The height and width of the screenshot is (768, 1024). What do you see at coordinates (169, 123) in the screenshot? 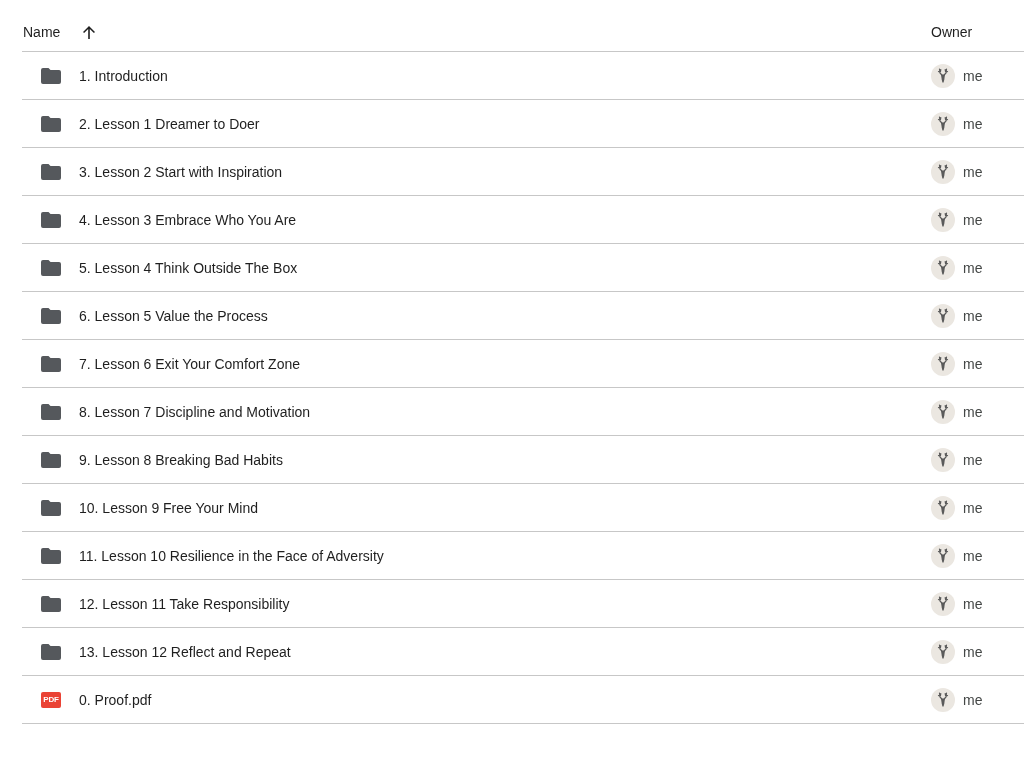
I see `file-name: 2. Lesson 1 Dreamer to Doer` at bounding box center [169, 123].